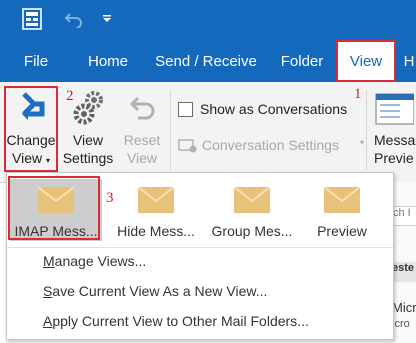 Image resolution: width=416 pixels, height=343 pixels. I want to click on reset-view-button: Reset View, so click(142, 129).